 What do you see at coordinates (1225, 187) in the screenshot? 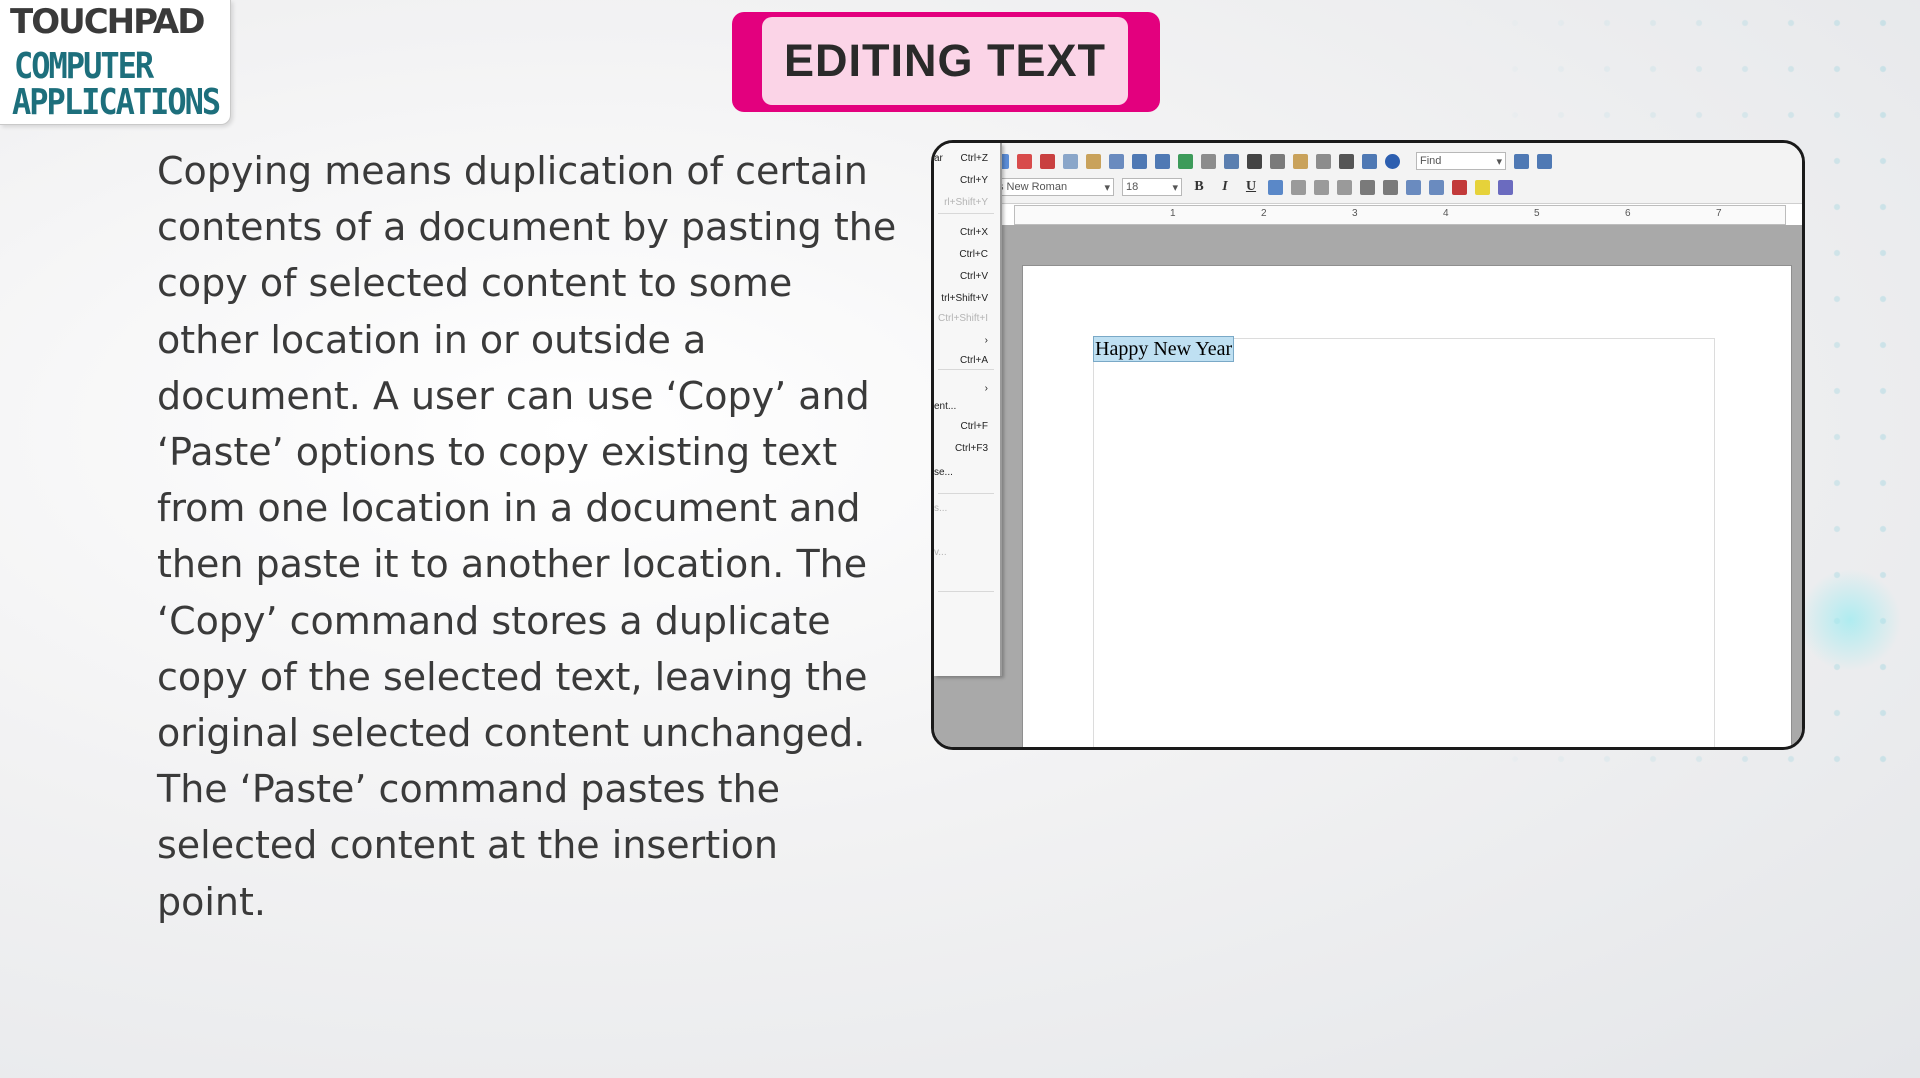
I see `italic-button: I` at bounding box center [1225, 187].